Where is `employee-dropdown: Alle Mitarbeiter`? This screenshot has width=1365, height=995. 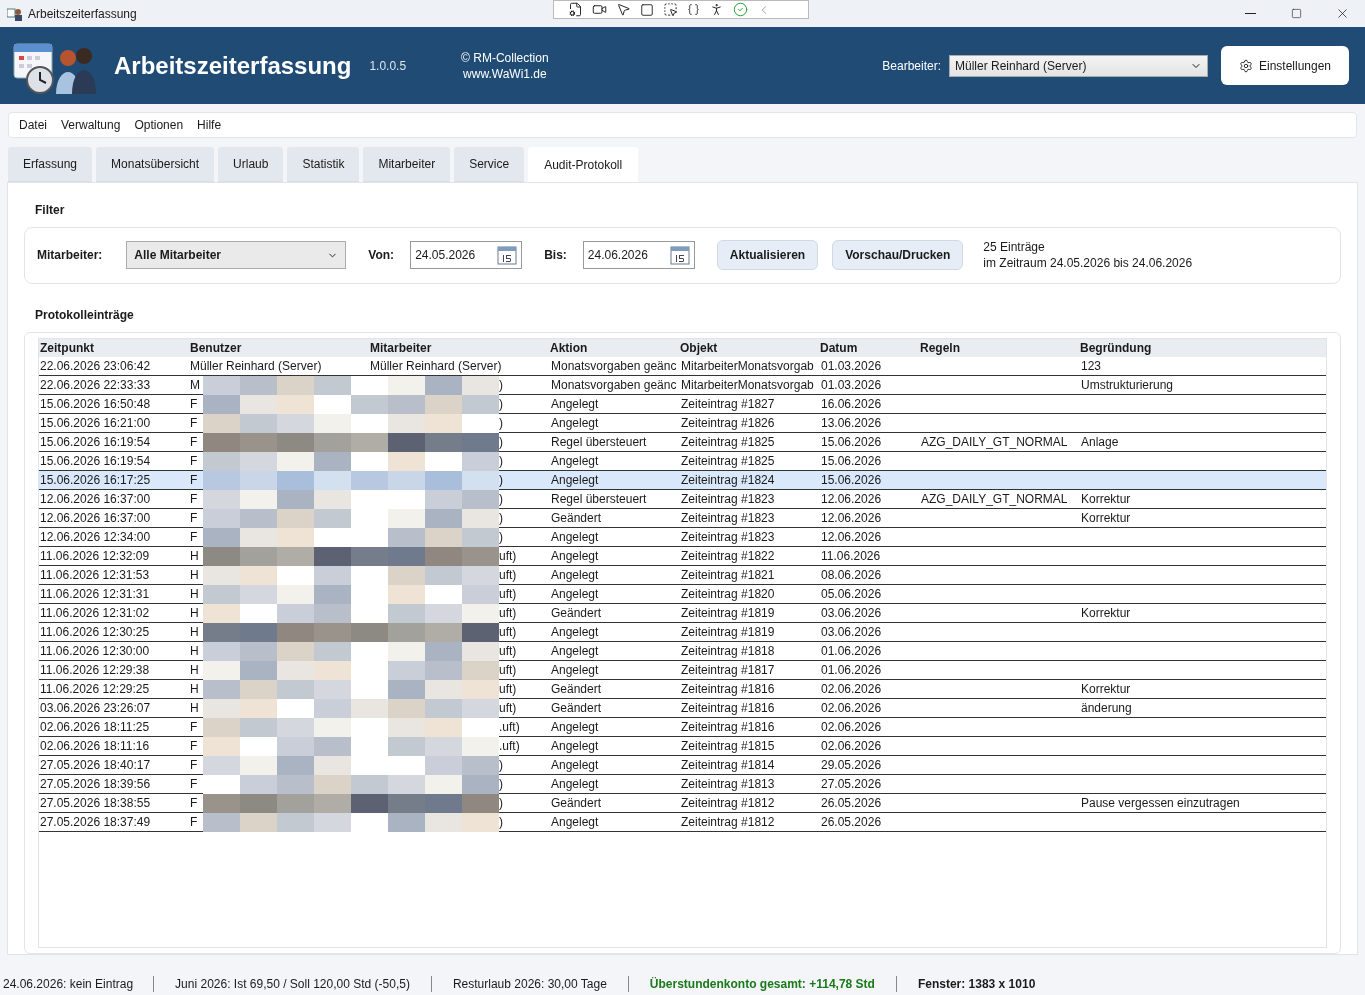 employee-dropdown: Alle Mitarbeiter is located at coordinates (236, 255).